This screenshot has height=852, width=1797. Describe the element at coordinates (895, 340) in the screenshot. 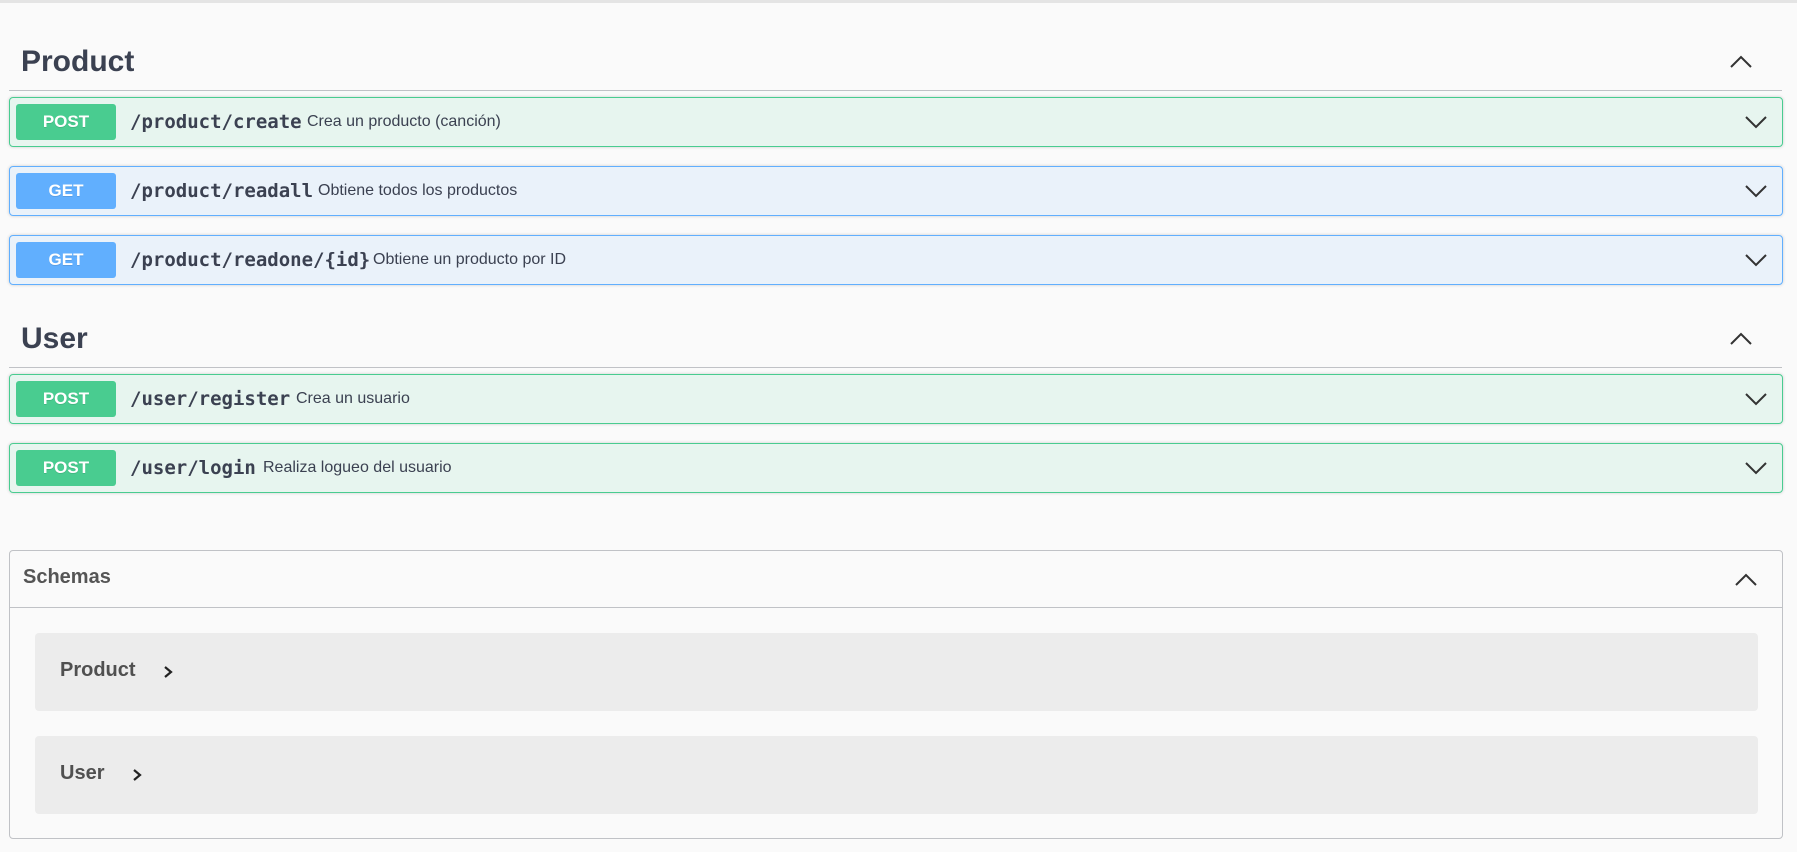

I see `tag-section-user: User` at that location.